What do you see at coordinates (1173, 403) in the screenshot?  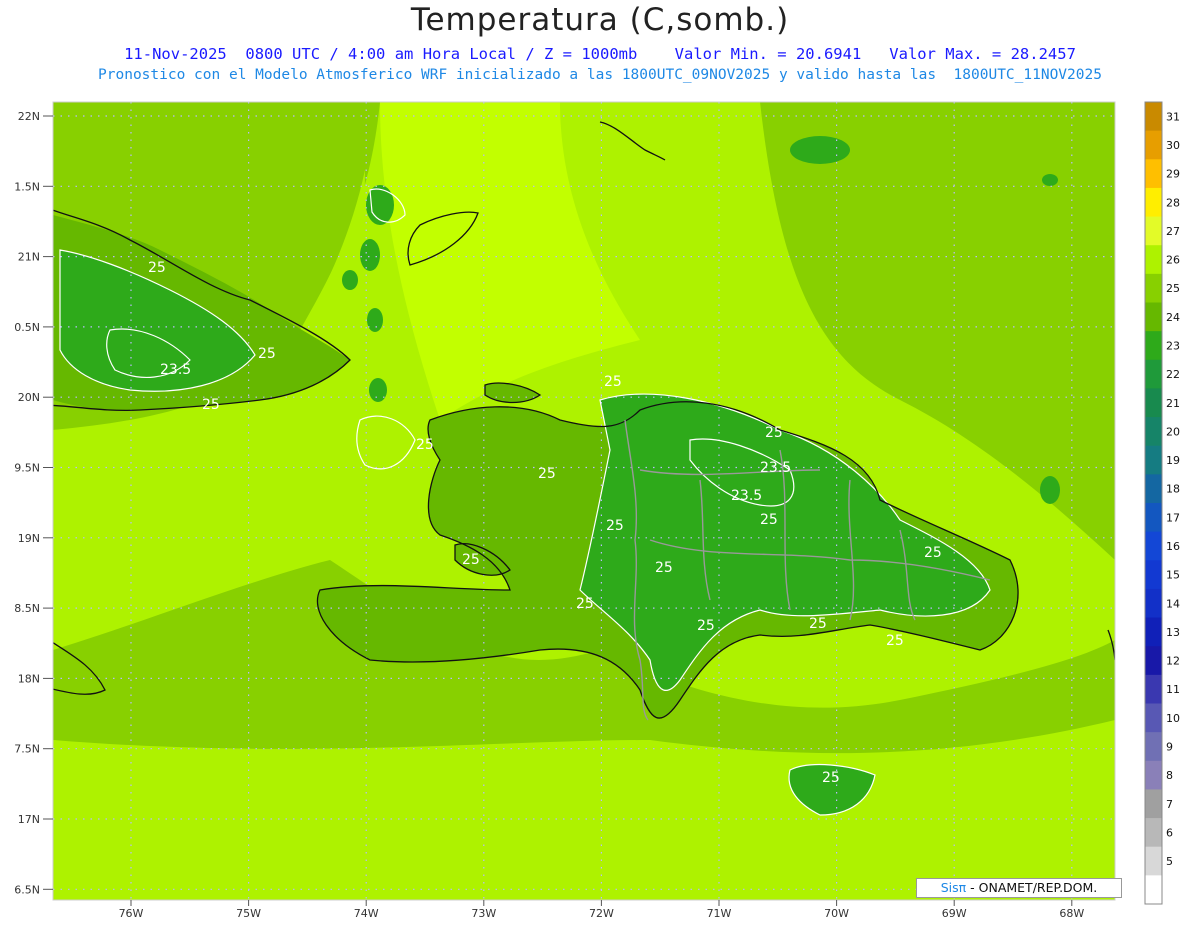 I see `colorbar-label: 21` at bounding box center [1173, 403].